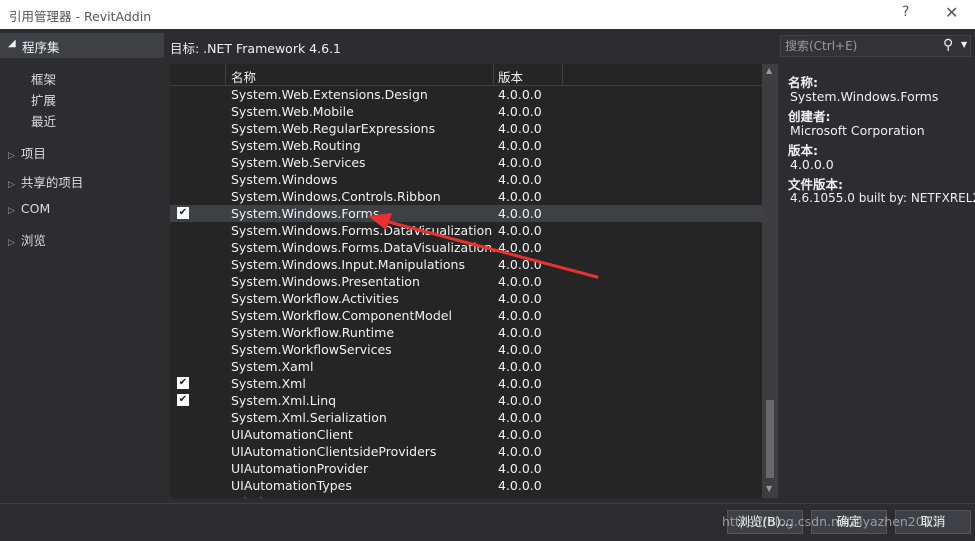 Image resolution: width=975 pixels, height=541 pixels. I want to click on details-creator-value: Microsoft Corporation, so click(857, 130).